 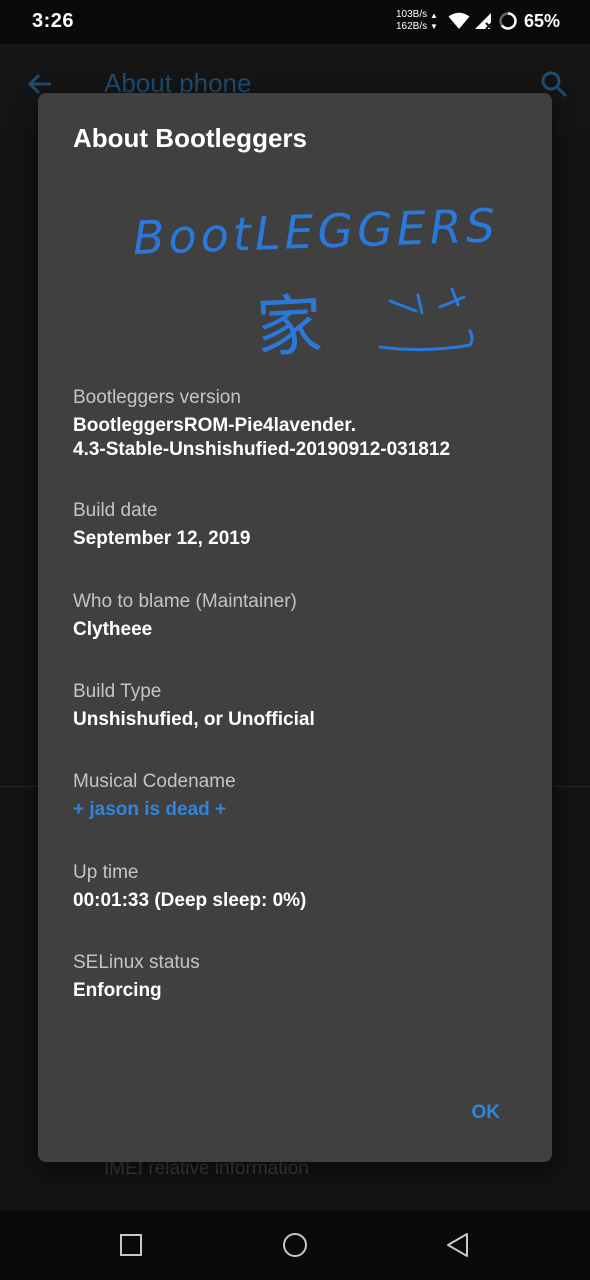 I want to click on info-value: September 12, 2019, so click(x=162, y=538).